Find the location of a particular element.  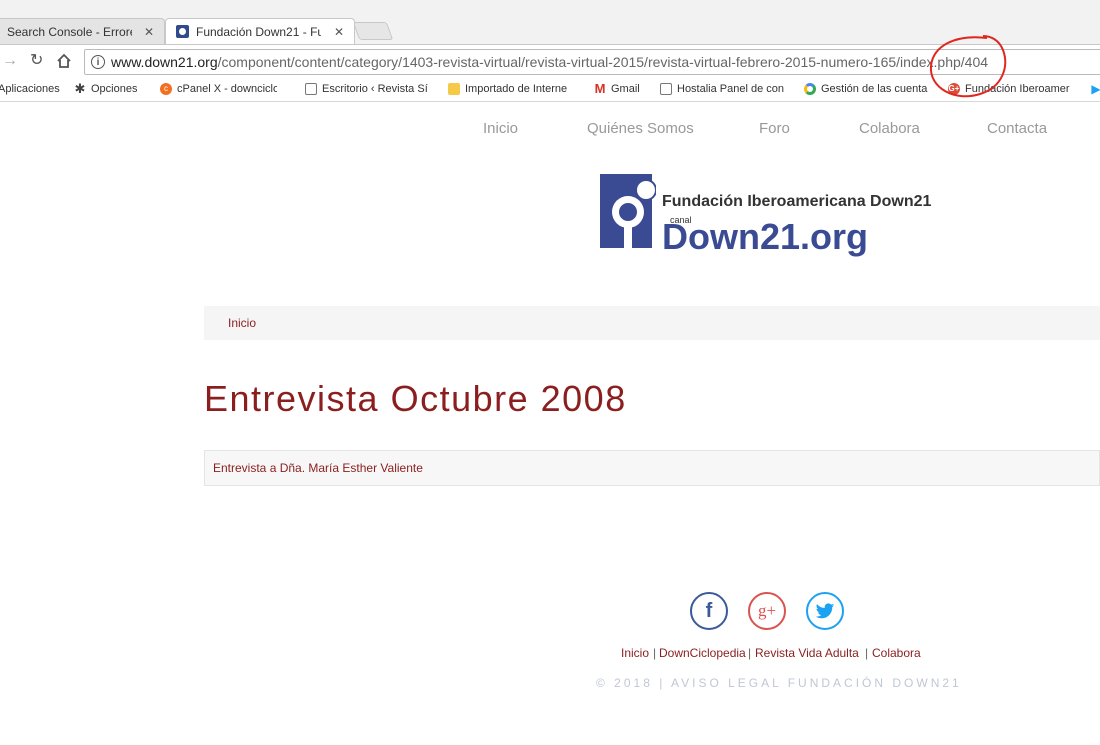

tab-search-console: Search Console - Errores ✕ is located at coordinates (82, 31).